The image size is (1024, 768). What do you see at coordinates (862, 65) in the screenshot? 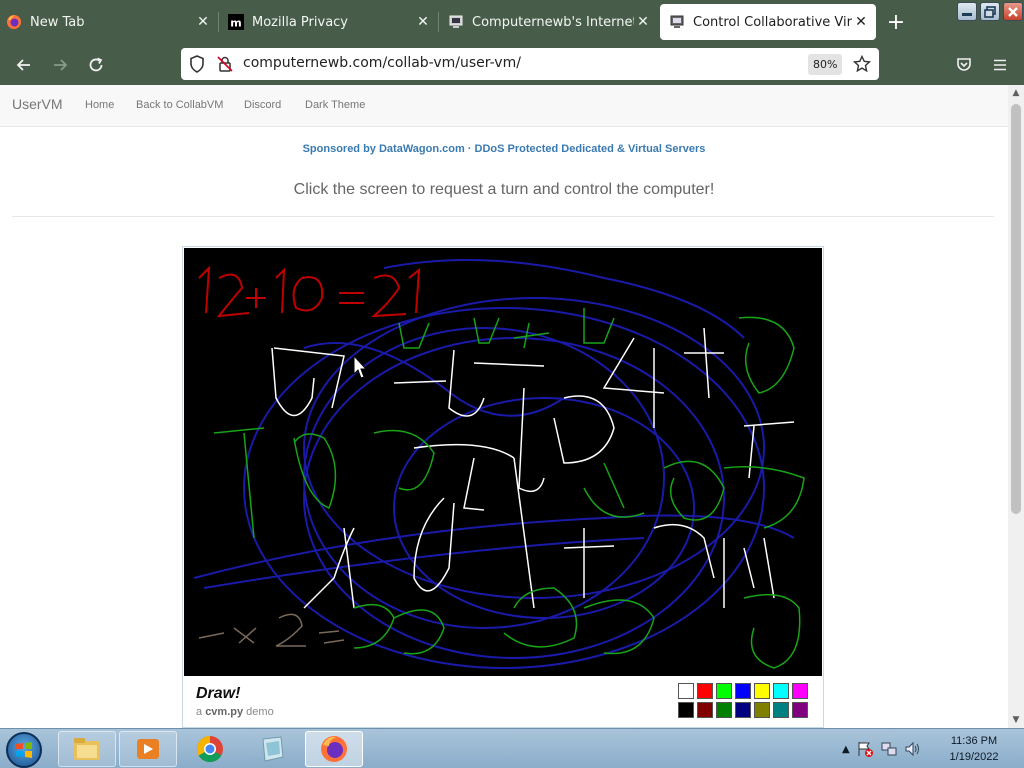
I see `bookmark-star-icon` at bounding box center [862, 65].